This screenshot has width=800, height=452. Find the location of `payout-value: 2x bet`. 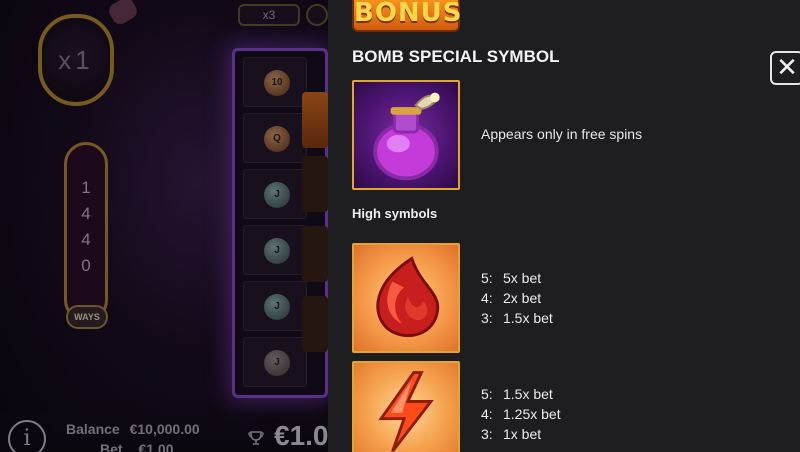

payout-value: 2x bet is located at coordinates (522, 298).